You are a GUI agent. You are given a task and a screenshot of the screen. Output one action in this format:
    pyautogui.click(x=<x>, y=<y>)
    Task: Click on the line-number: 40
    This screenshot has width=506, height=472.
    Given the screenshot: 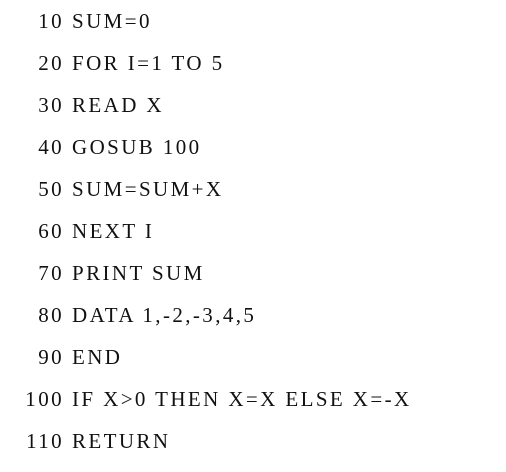 What is the action you would take?
    pyautogui.click(x=51, y=146)
    